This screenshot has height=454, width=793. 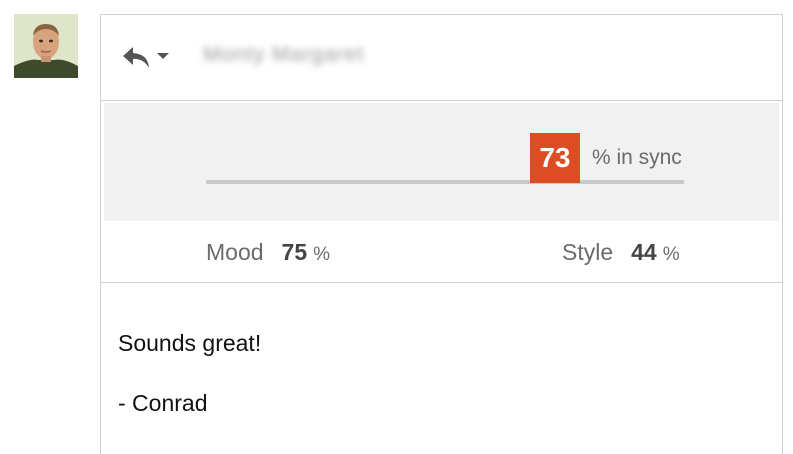 I want to click on avatar-photo-icon, so click(x=46, y=46).